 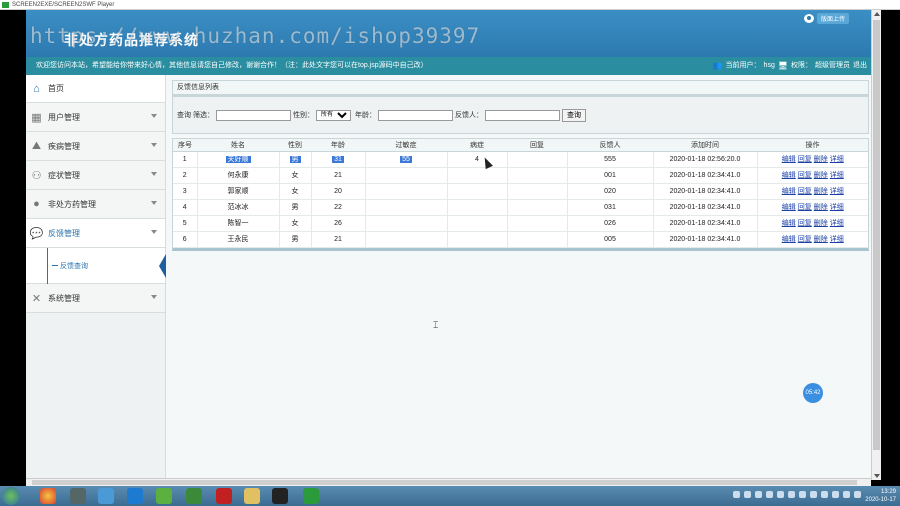 What do you see at coordinates (333, 115) in the screenshot?
I see `gender-select: 所有` at bounding box center [333, 115].